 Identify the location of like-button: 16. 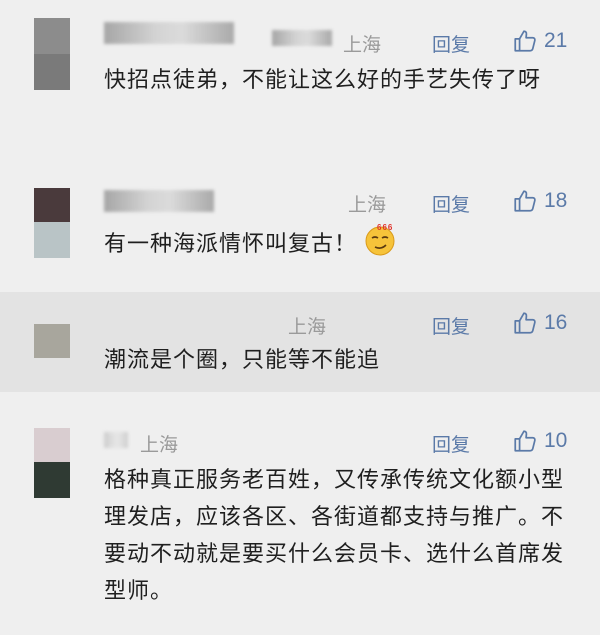
(539, 323).